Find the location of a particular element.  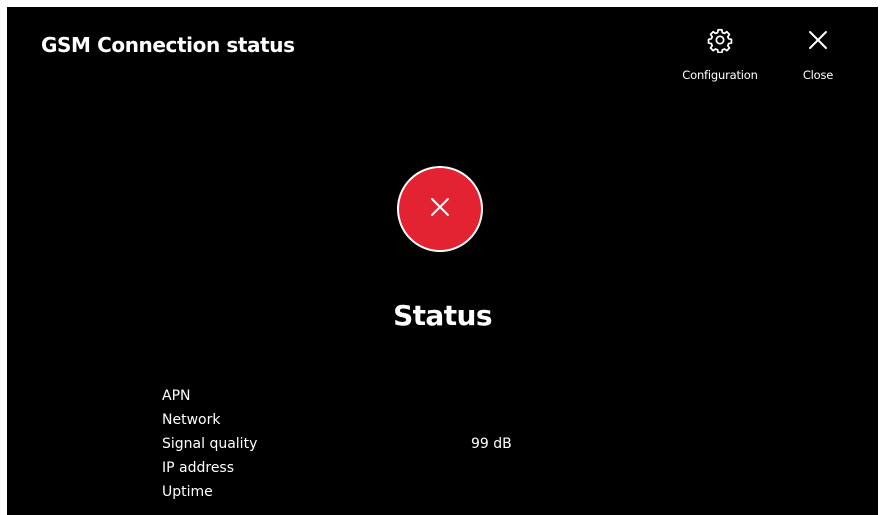

detail-label: Network is located at coordinates (191, 420).